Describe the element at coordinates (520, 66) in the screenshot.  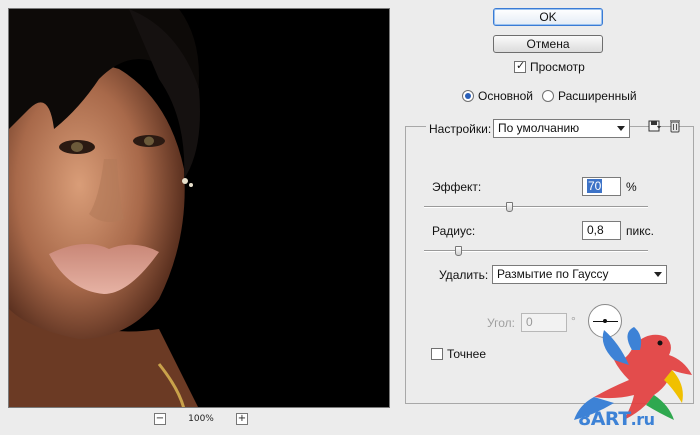
I see `preview-checkbox` at that location.